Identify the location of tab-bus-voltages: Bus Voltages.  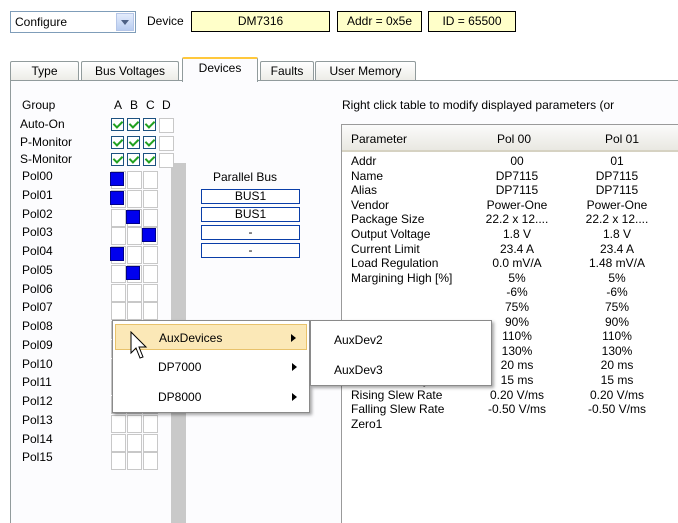
(130, 71).